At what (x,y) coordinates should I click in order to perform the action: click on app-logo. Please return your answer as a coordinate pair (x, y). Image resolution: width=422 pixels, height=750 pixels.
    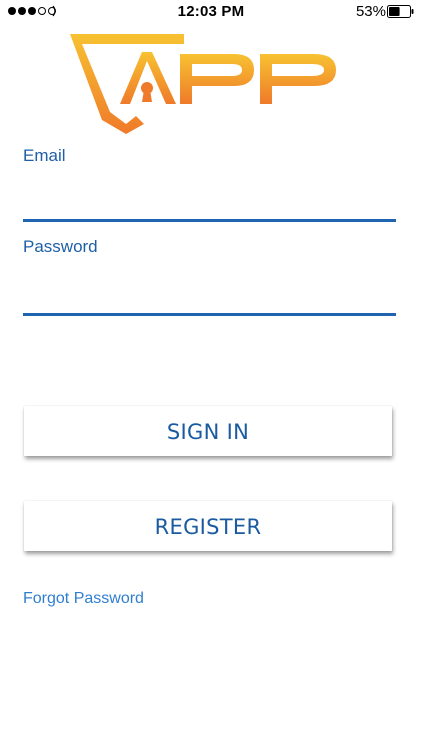
    Looking at the image, I should click on (203, 84).